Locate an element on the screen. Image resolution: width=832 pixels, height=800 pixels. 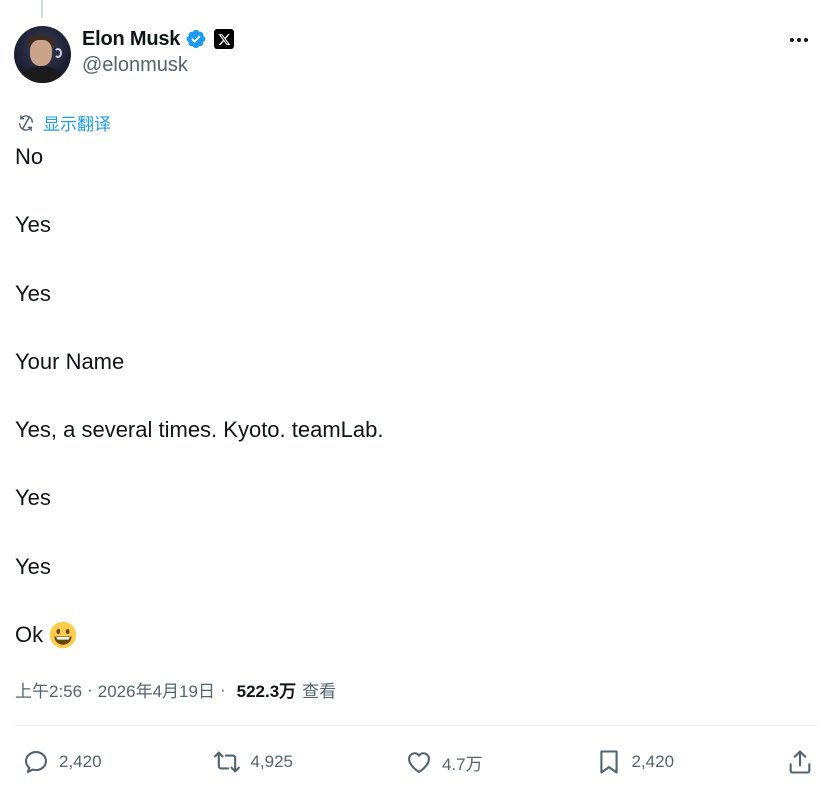
name-row: Elon Musk is located at coordinates (158, 39).